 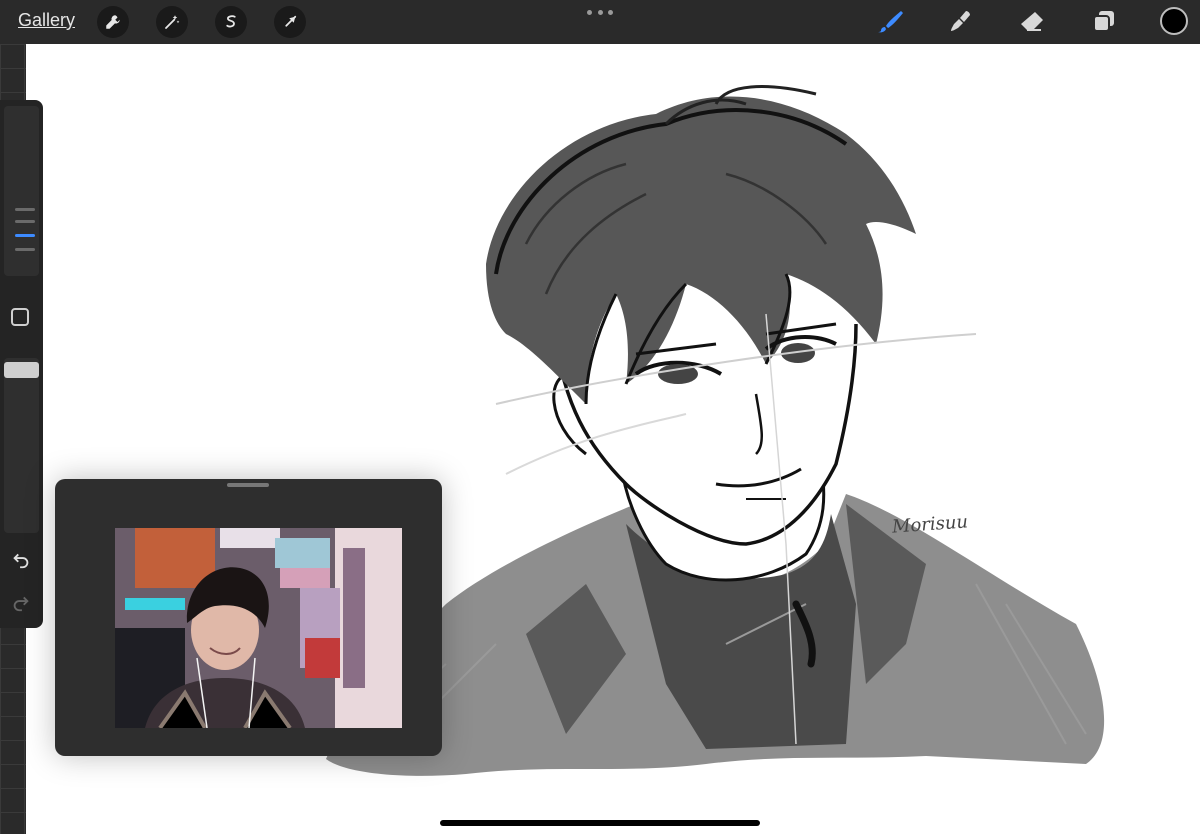 What do you see at coordinates (600, 823) in the screenshot?
I see `home-indicator` at bounding box center [600, 823].